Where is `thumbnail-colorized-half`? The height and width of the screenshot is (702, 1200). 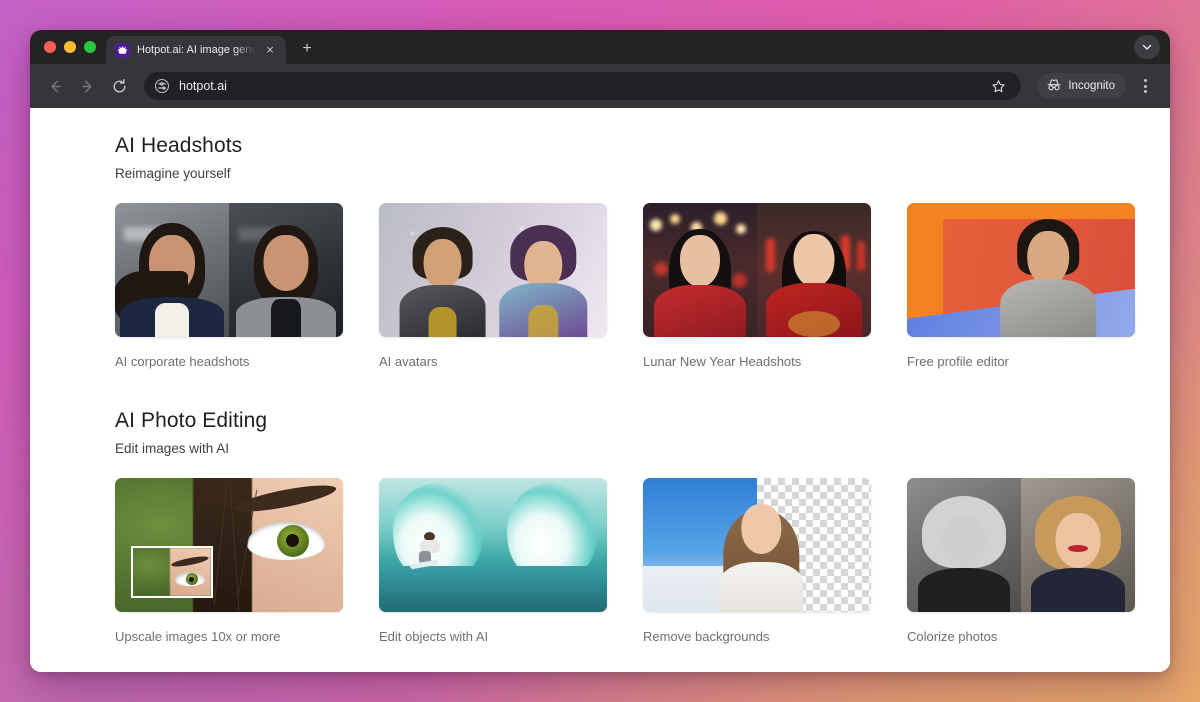
thumbnail-colorized-half is located at coordinates (1078, 545).